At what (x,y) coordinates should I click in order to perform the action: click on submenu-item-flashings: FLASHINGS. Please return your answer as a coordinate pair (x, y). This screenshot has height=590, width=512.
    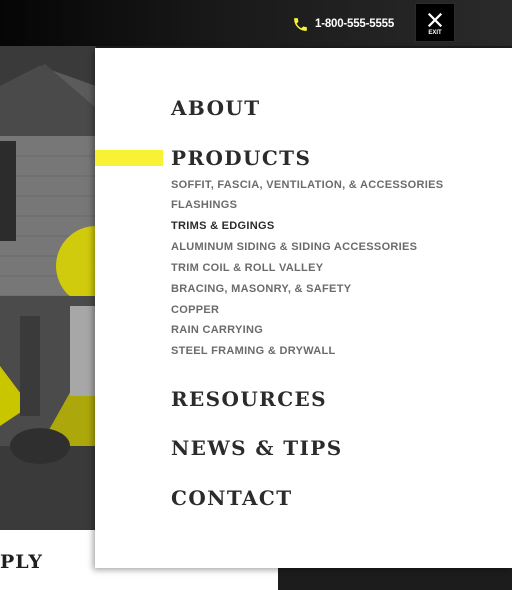
    Looking at the image, I should click on (204, 205).